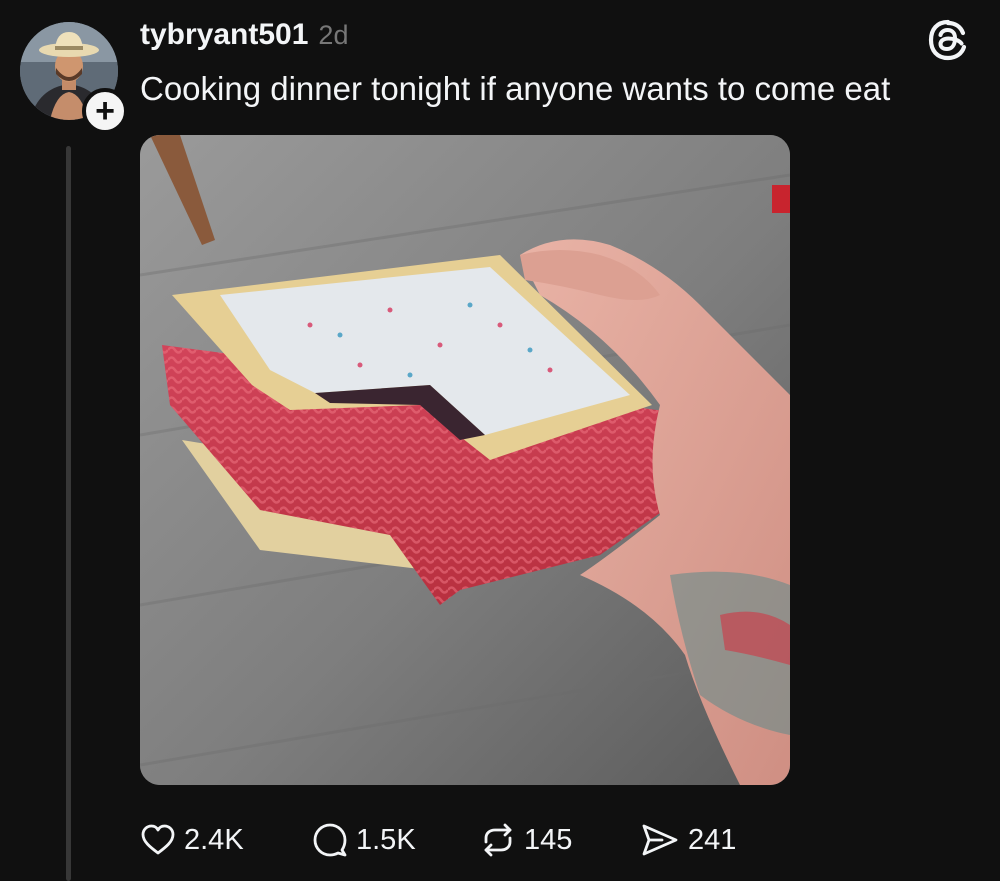 This screenshot has height=881, width=1000. Describe the element at coordinates (333, 35) in the screenshot. I see `timestamp: 2d` at that location.